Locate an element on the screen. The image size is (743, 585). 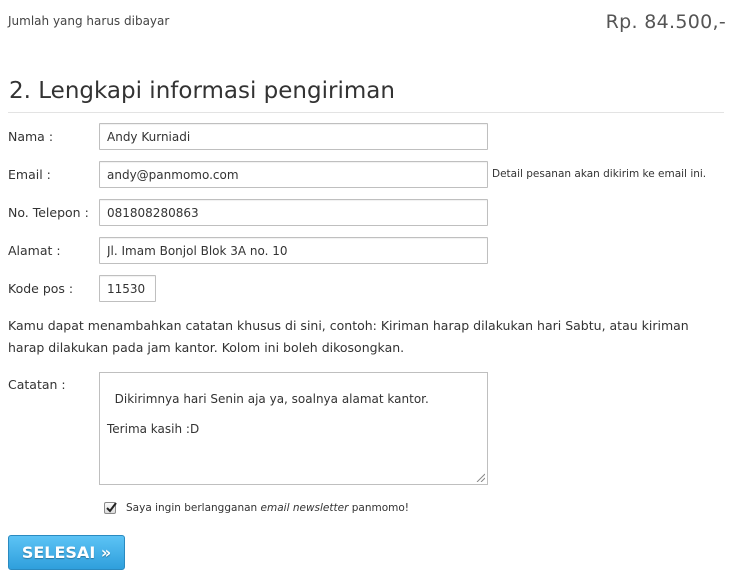
phone-label: No. Telepon : is located at coordinates (48, 212).